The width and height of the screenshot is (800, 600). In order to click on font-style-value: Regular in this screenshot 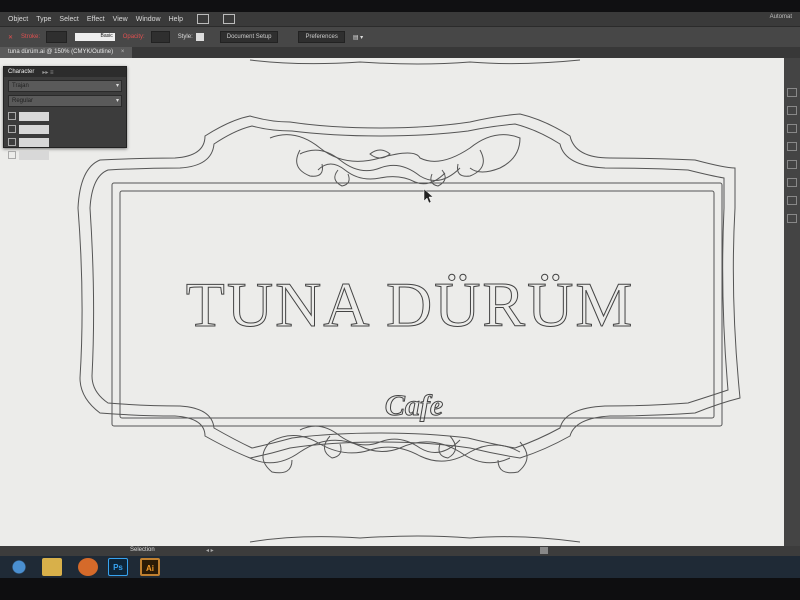, I will do `click(23, 101)`.